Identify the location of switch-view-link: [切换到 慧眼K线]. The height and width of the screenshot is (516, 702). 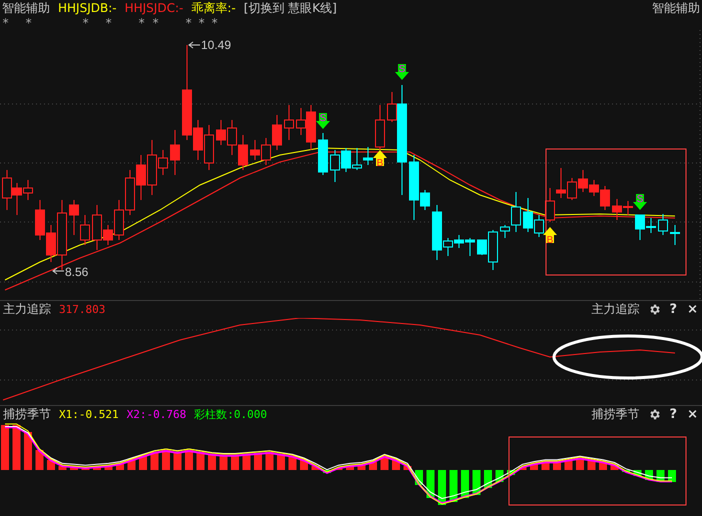
(290, 8).